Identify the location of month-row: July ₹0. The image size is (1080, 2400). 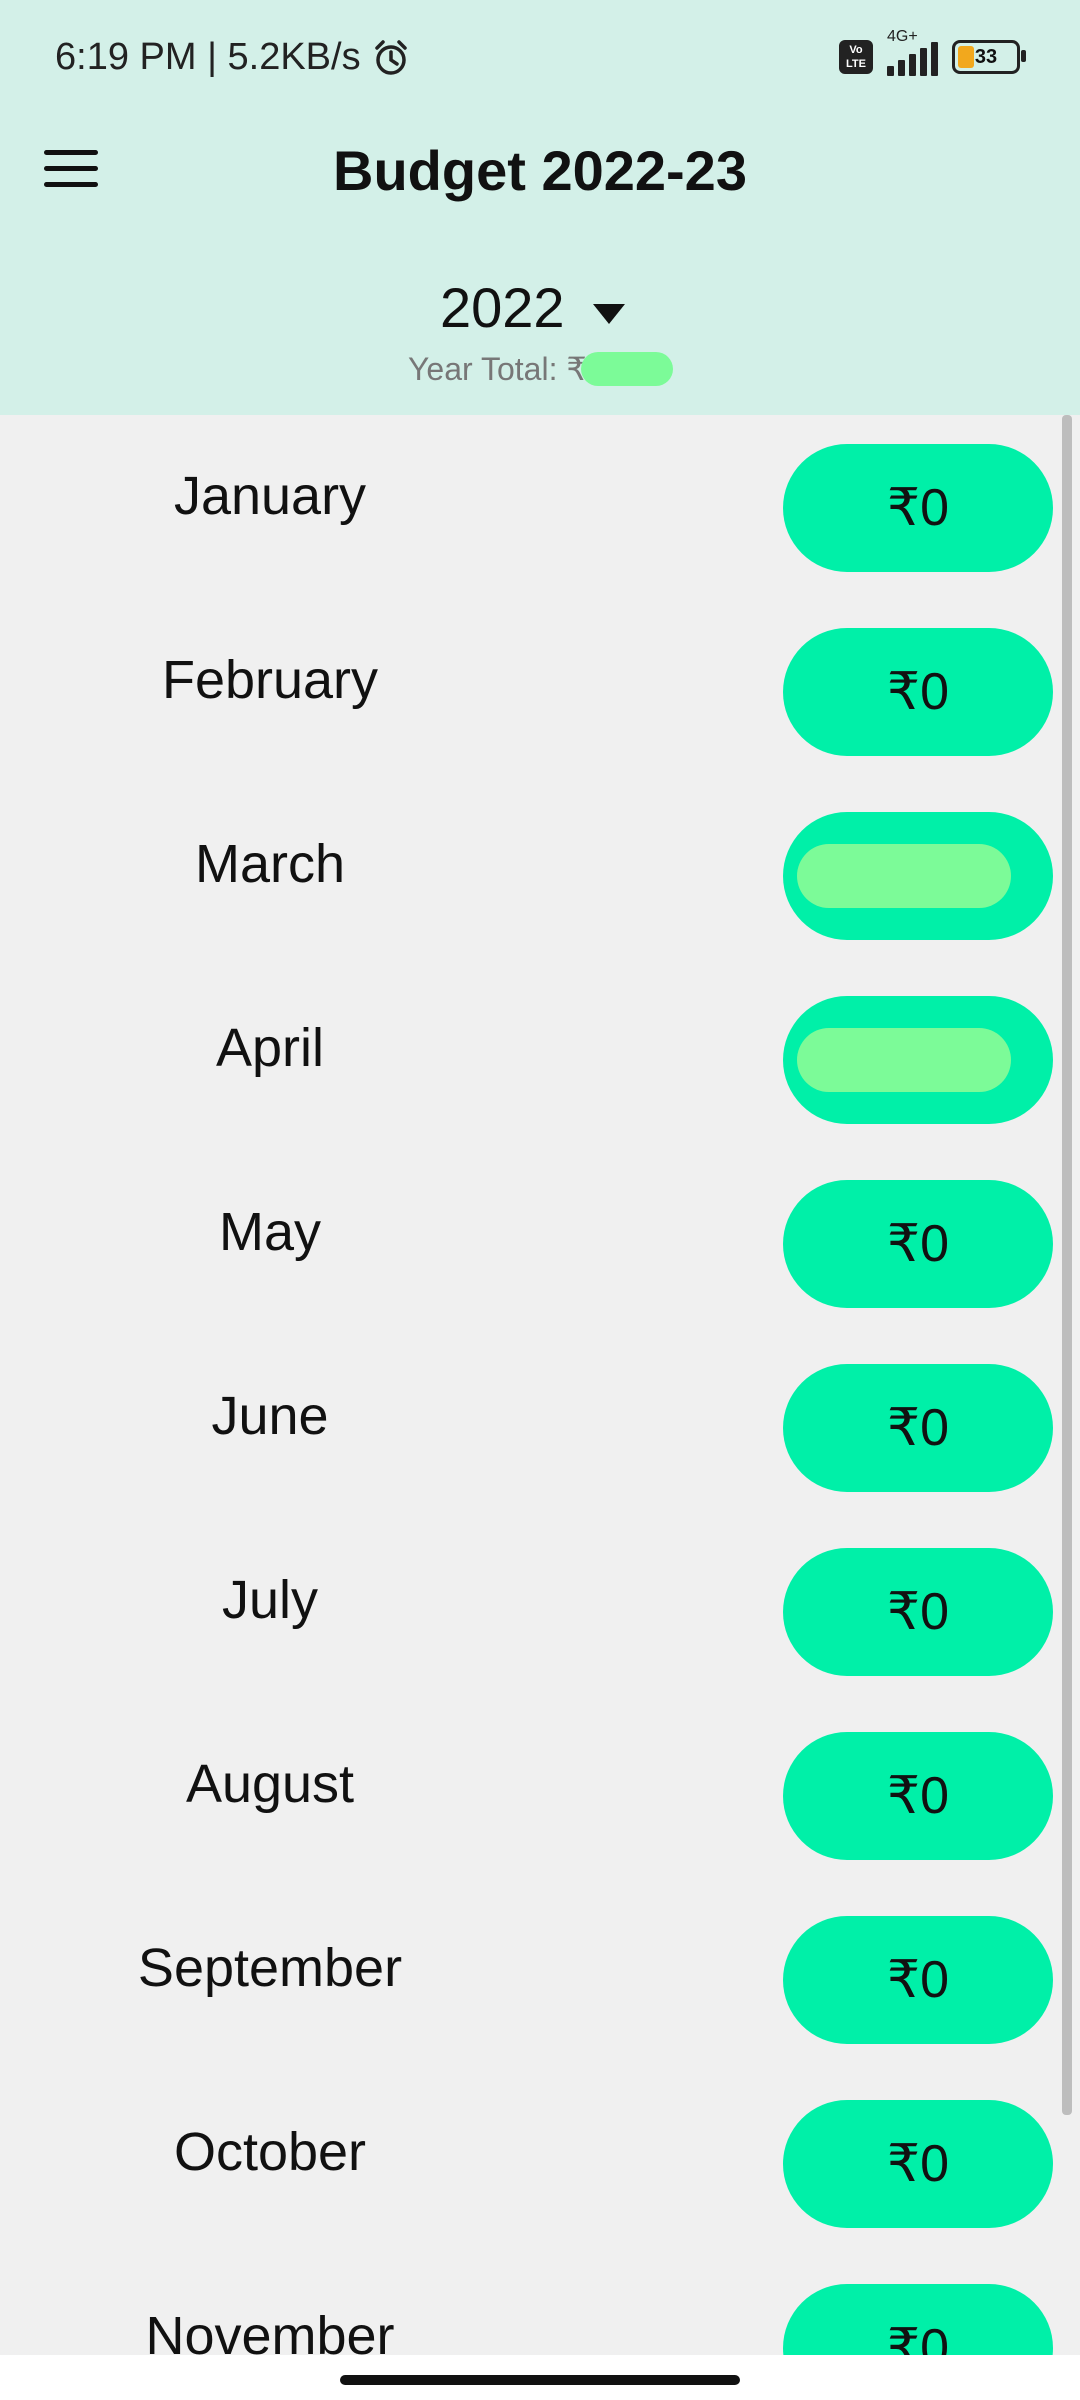
(540, 1611).